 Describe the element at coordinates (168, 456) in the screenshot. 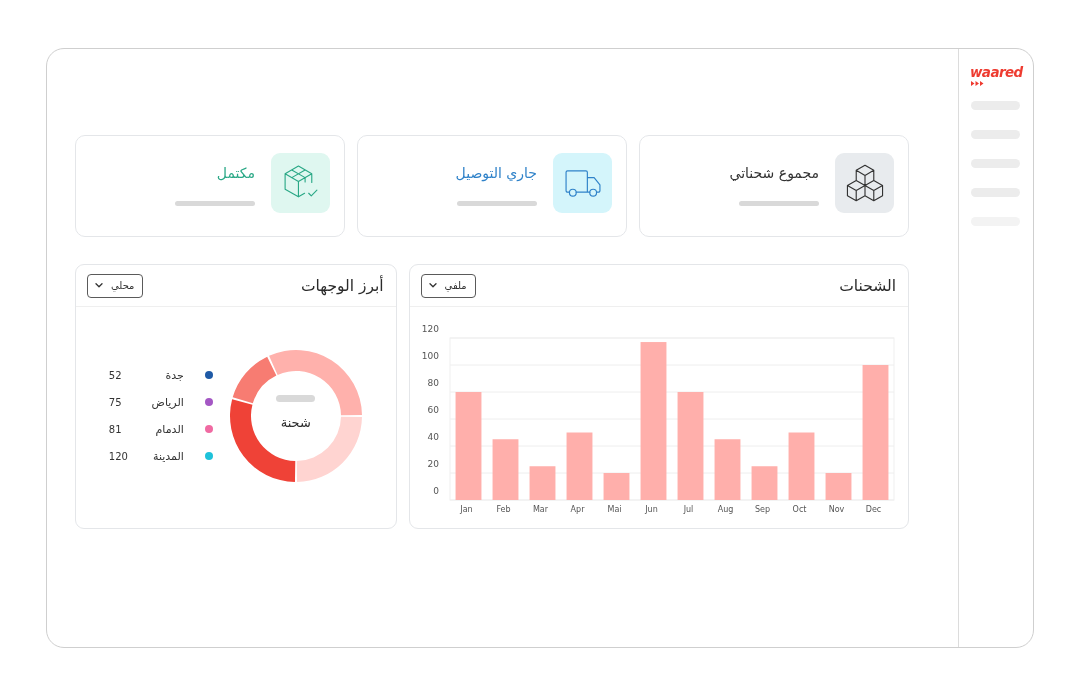

I see `legend-label: المدينة` at that location.